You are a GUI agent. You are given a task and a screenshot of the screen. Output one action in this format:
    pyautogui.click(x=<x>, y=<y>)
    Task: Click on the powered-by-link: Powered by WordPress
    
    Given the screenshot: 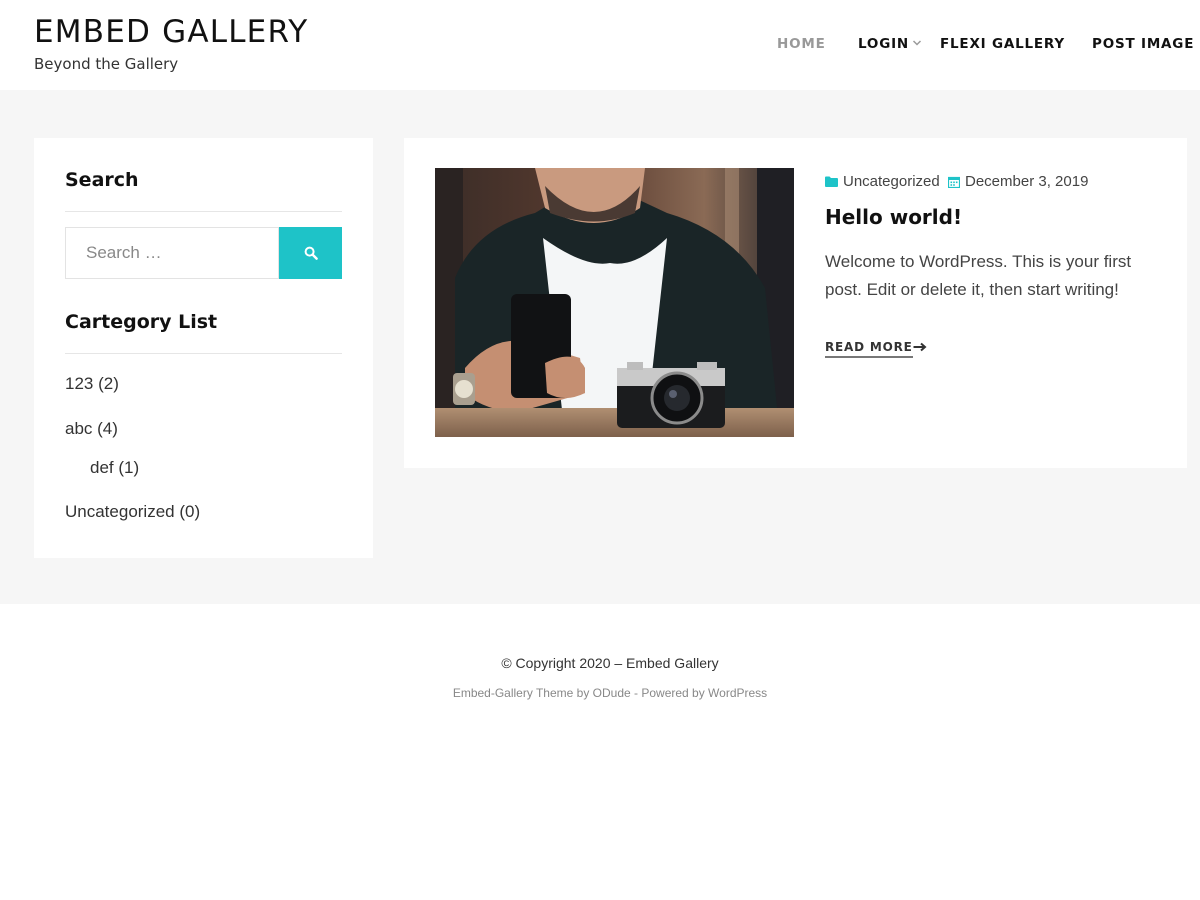 What is the action you would take?
    pyautogui.click(x=704, y=693)
    